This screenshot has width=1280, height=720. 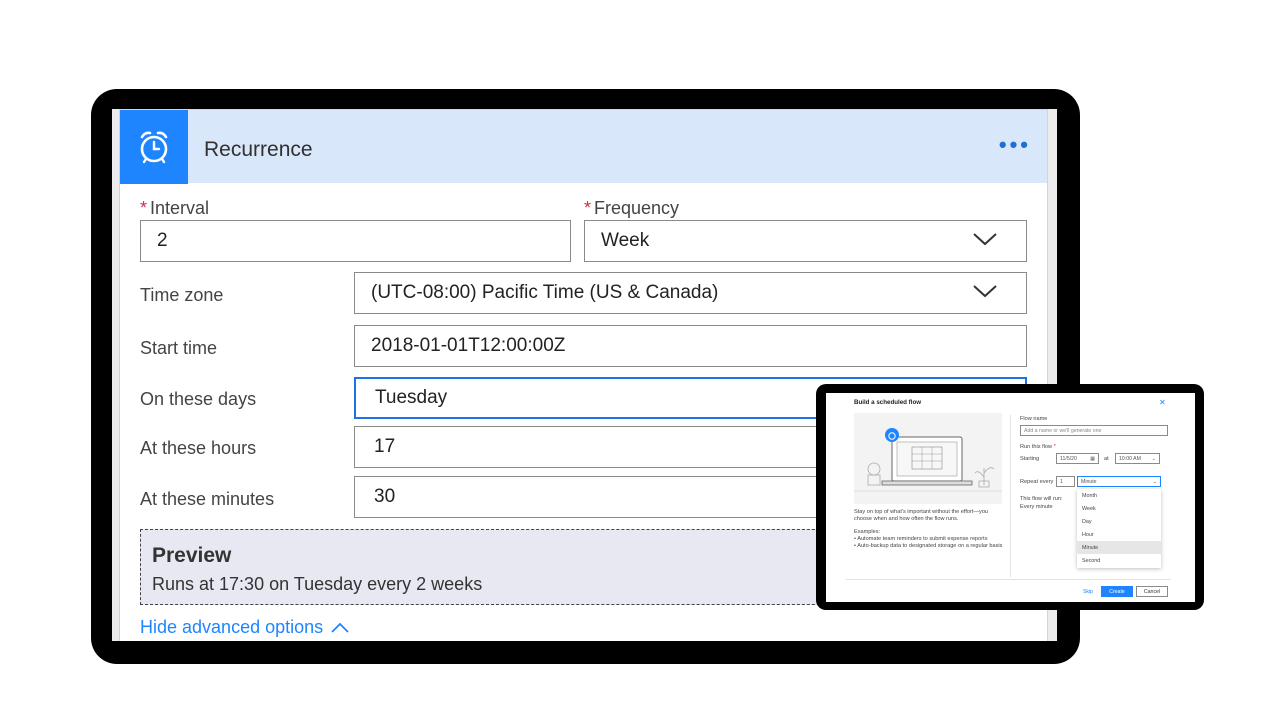 I want to click on chevron-up-icon, so click(x=340, y=627).